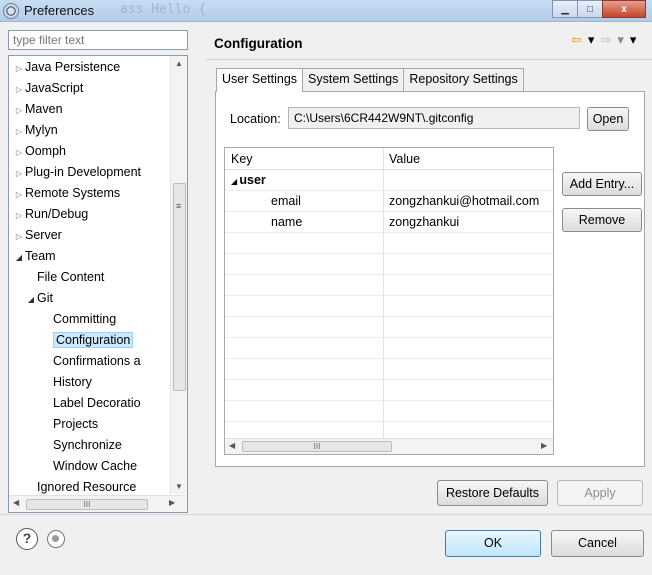  I want to click on tree-item-label: Projects, so click(76, 424).